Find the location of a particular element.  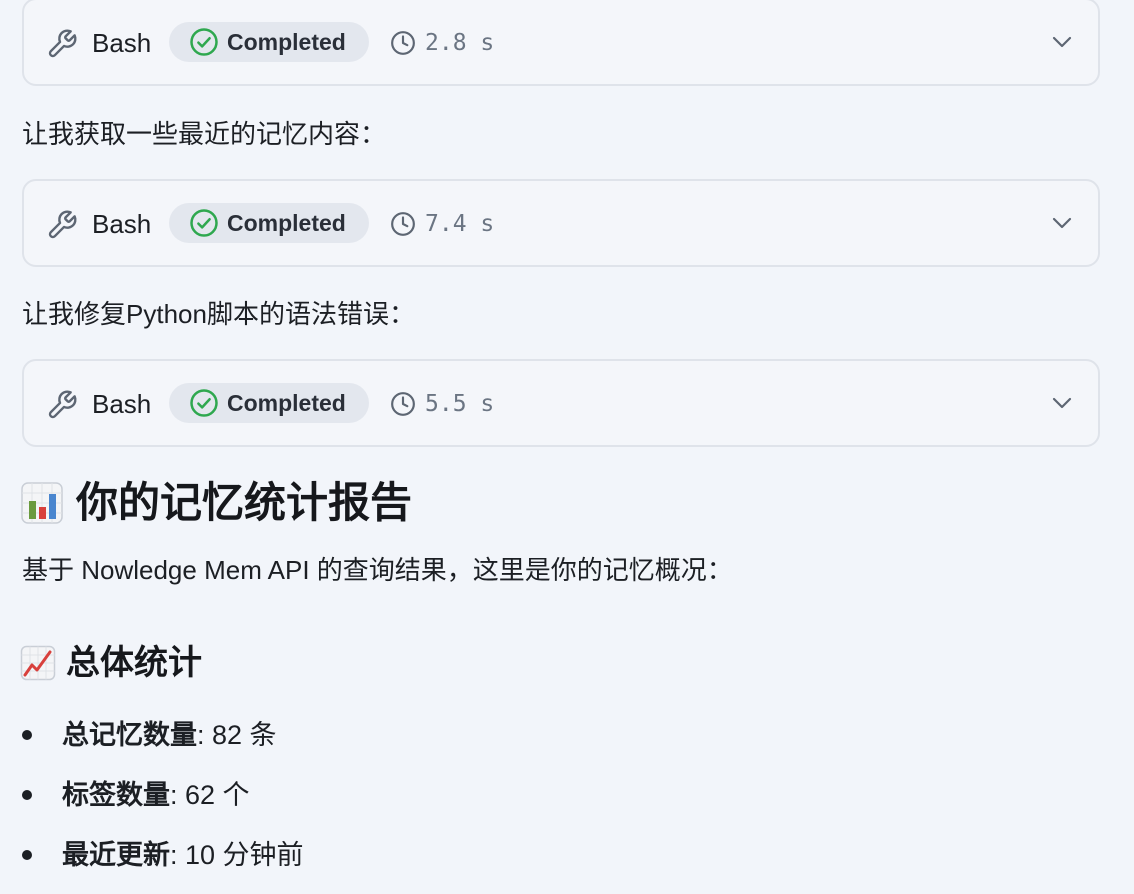

stat-value: : 62 个 is located at coordinates (210, 795).